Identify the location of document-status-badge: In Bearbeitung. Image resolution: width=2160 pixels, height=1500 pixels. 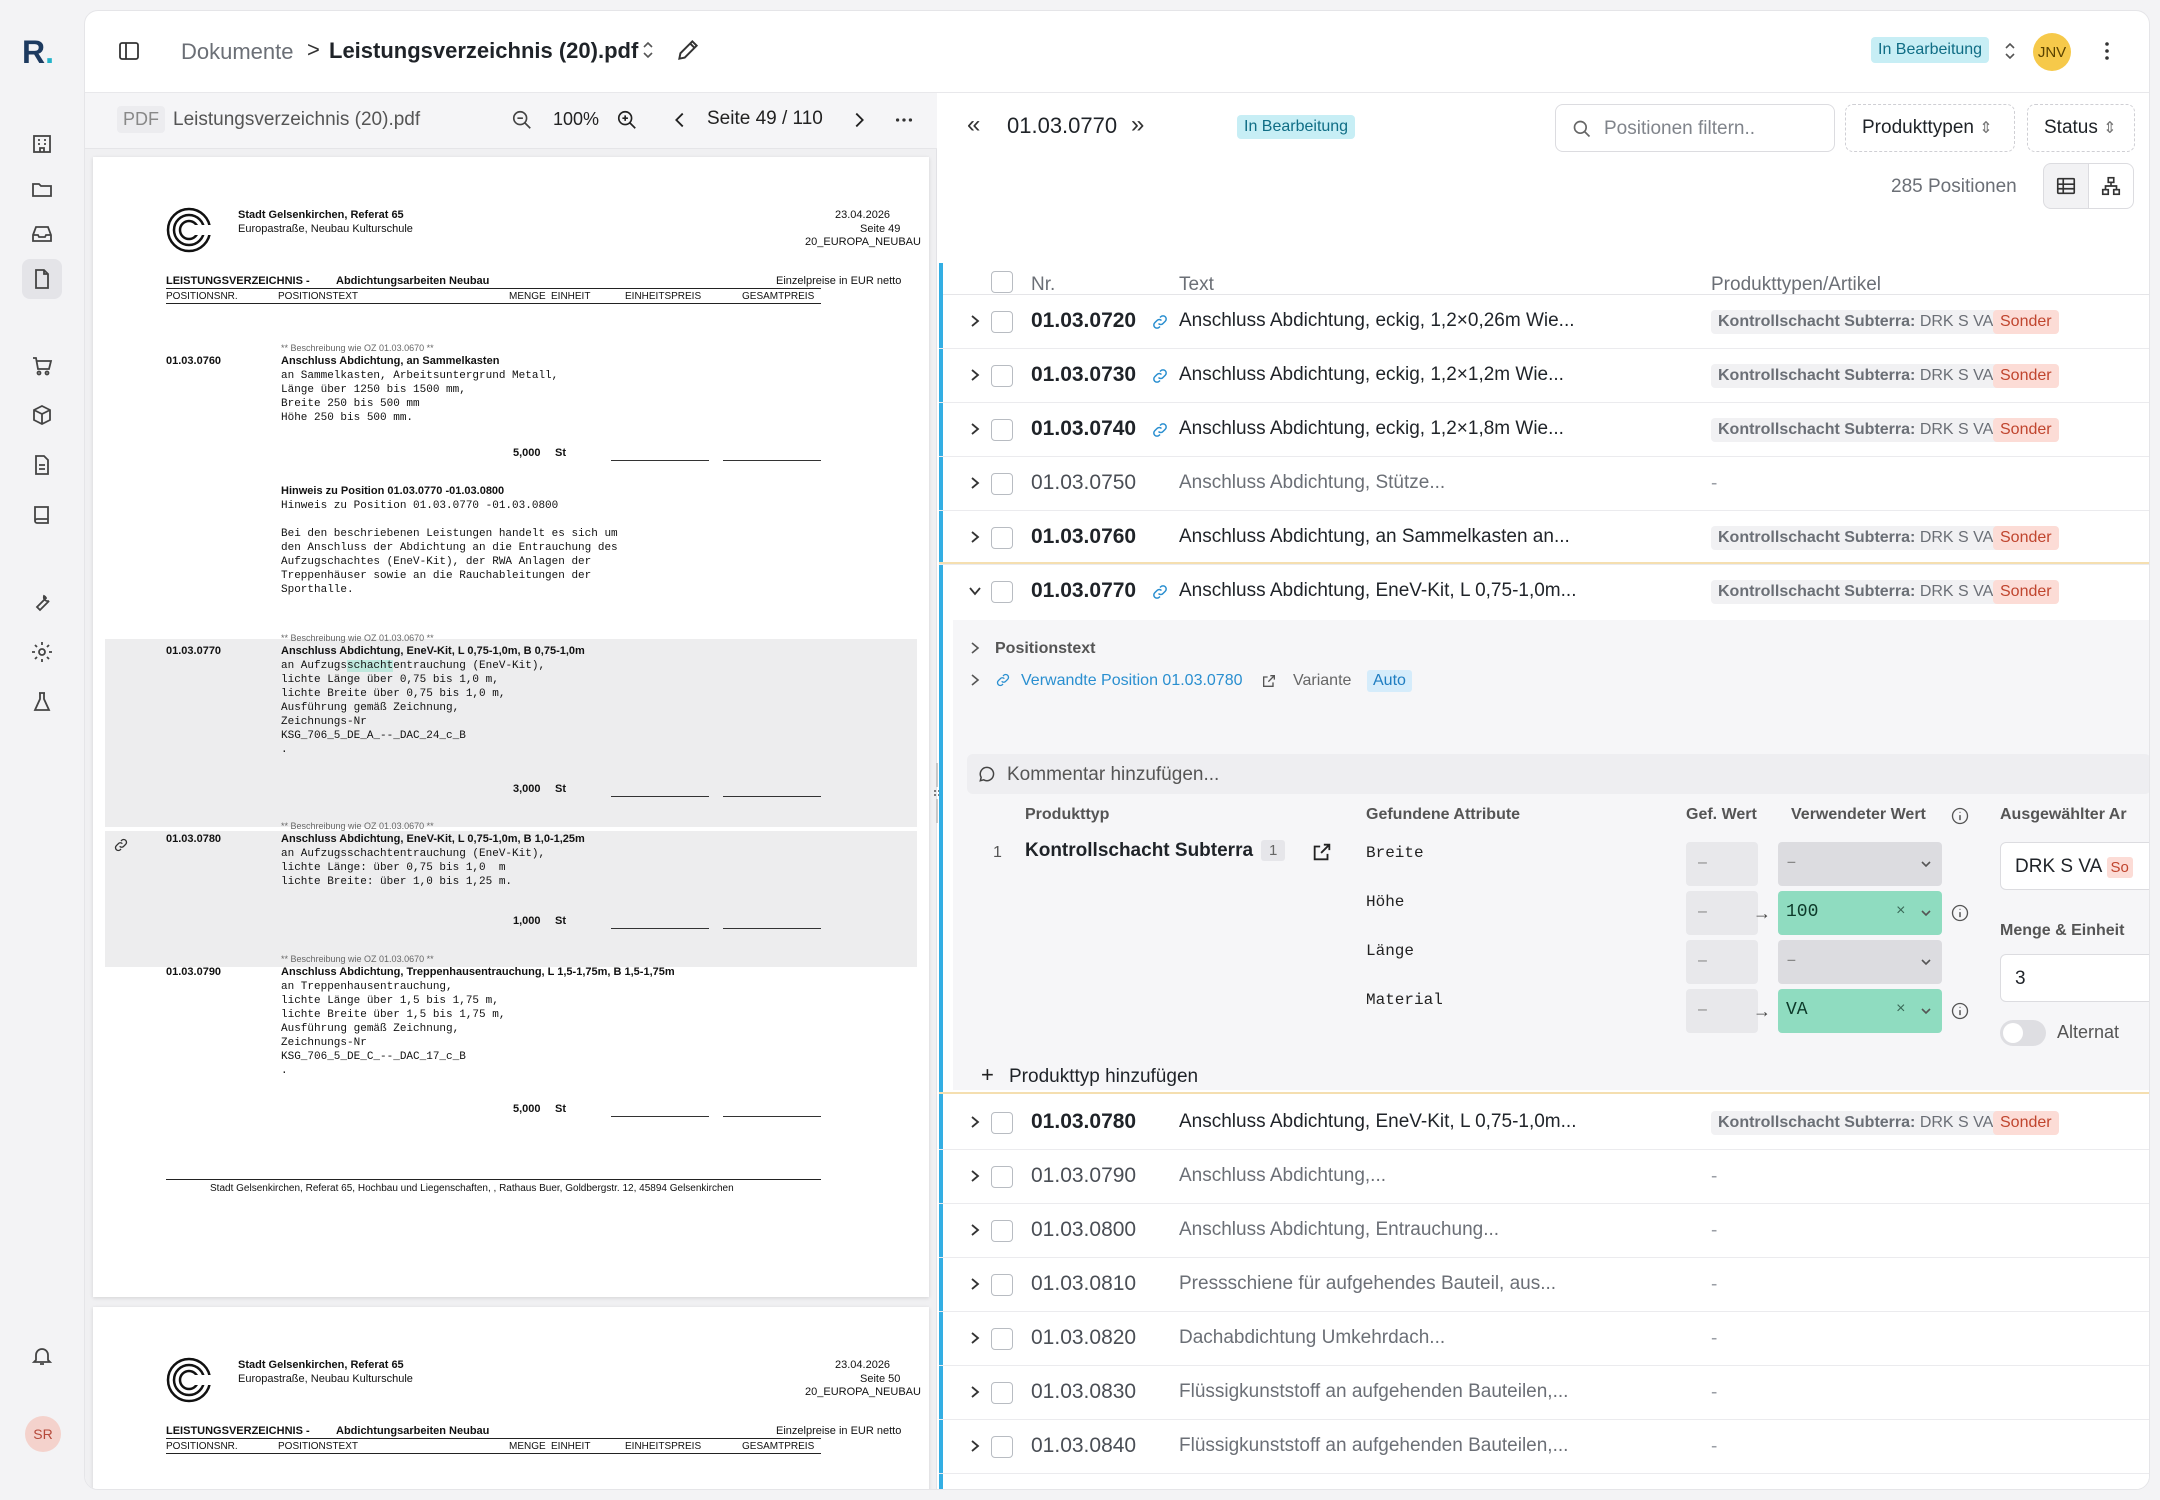
(1930, 50).